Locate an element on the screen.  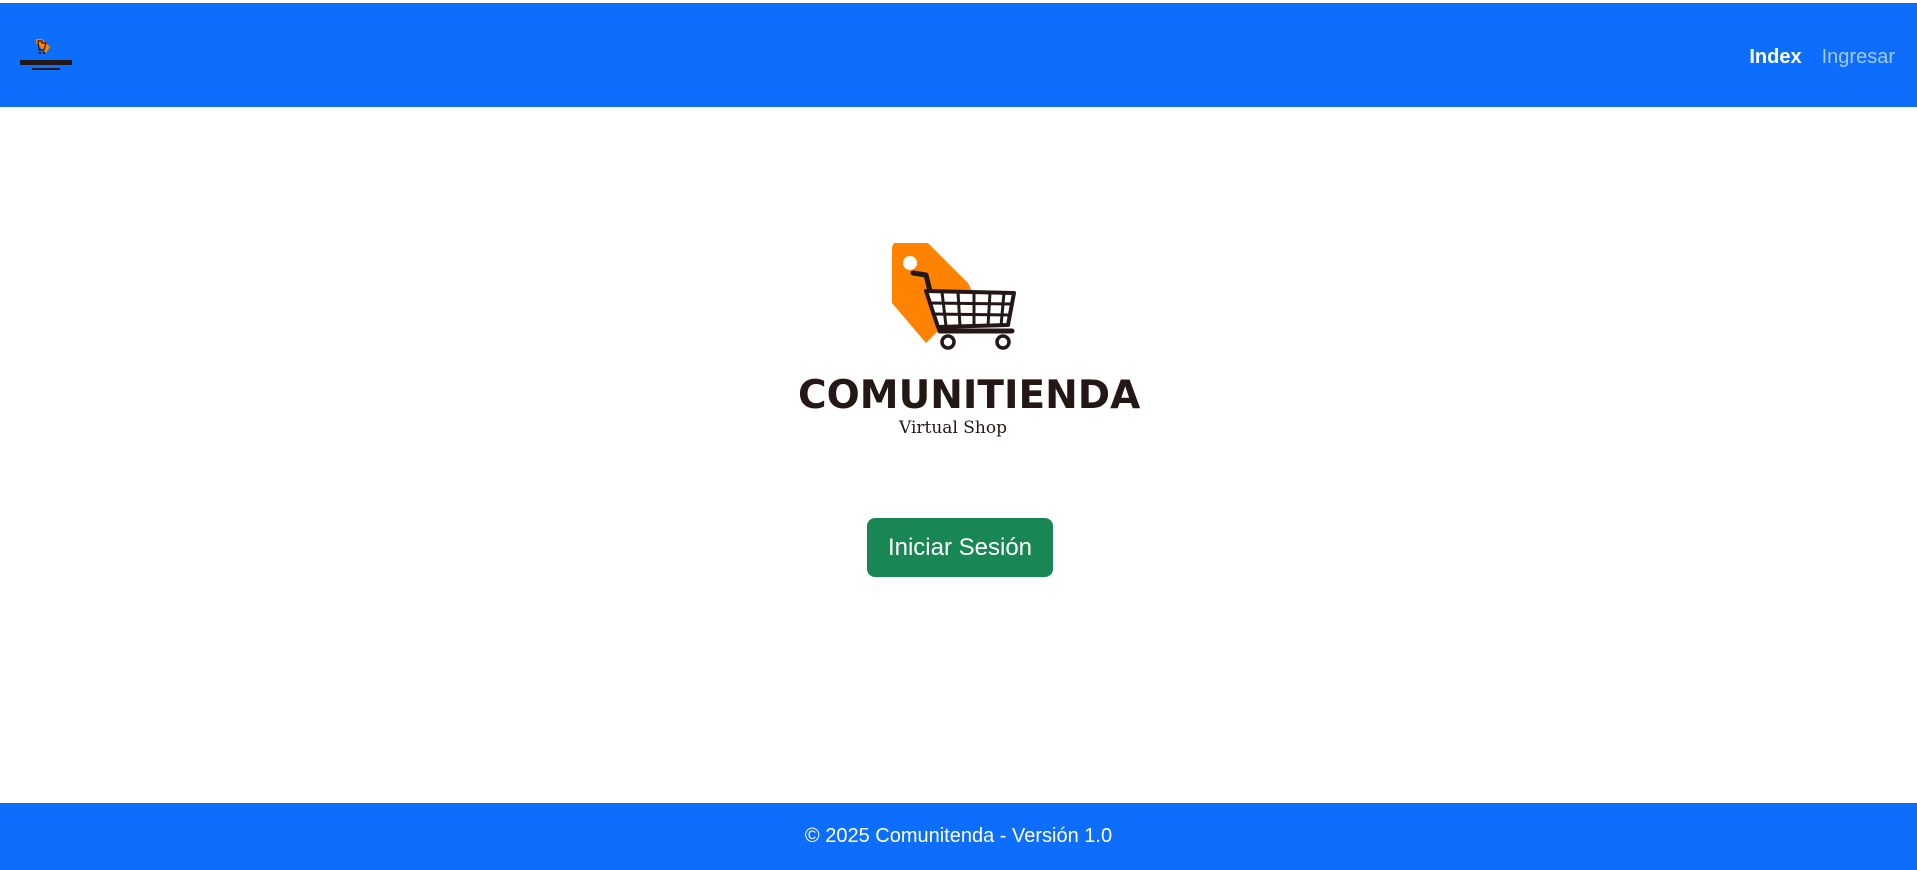
login-button: Iniciar Sesión is located at coordinates (960, 547).